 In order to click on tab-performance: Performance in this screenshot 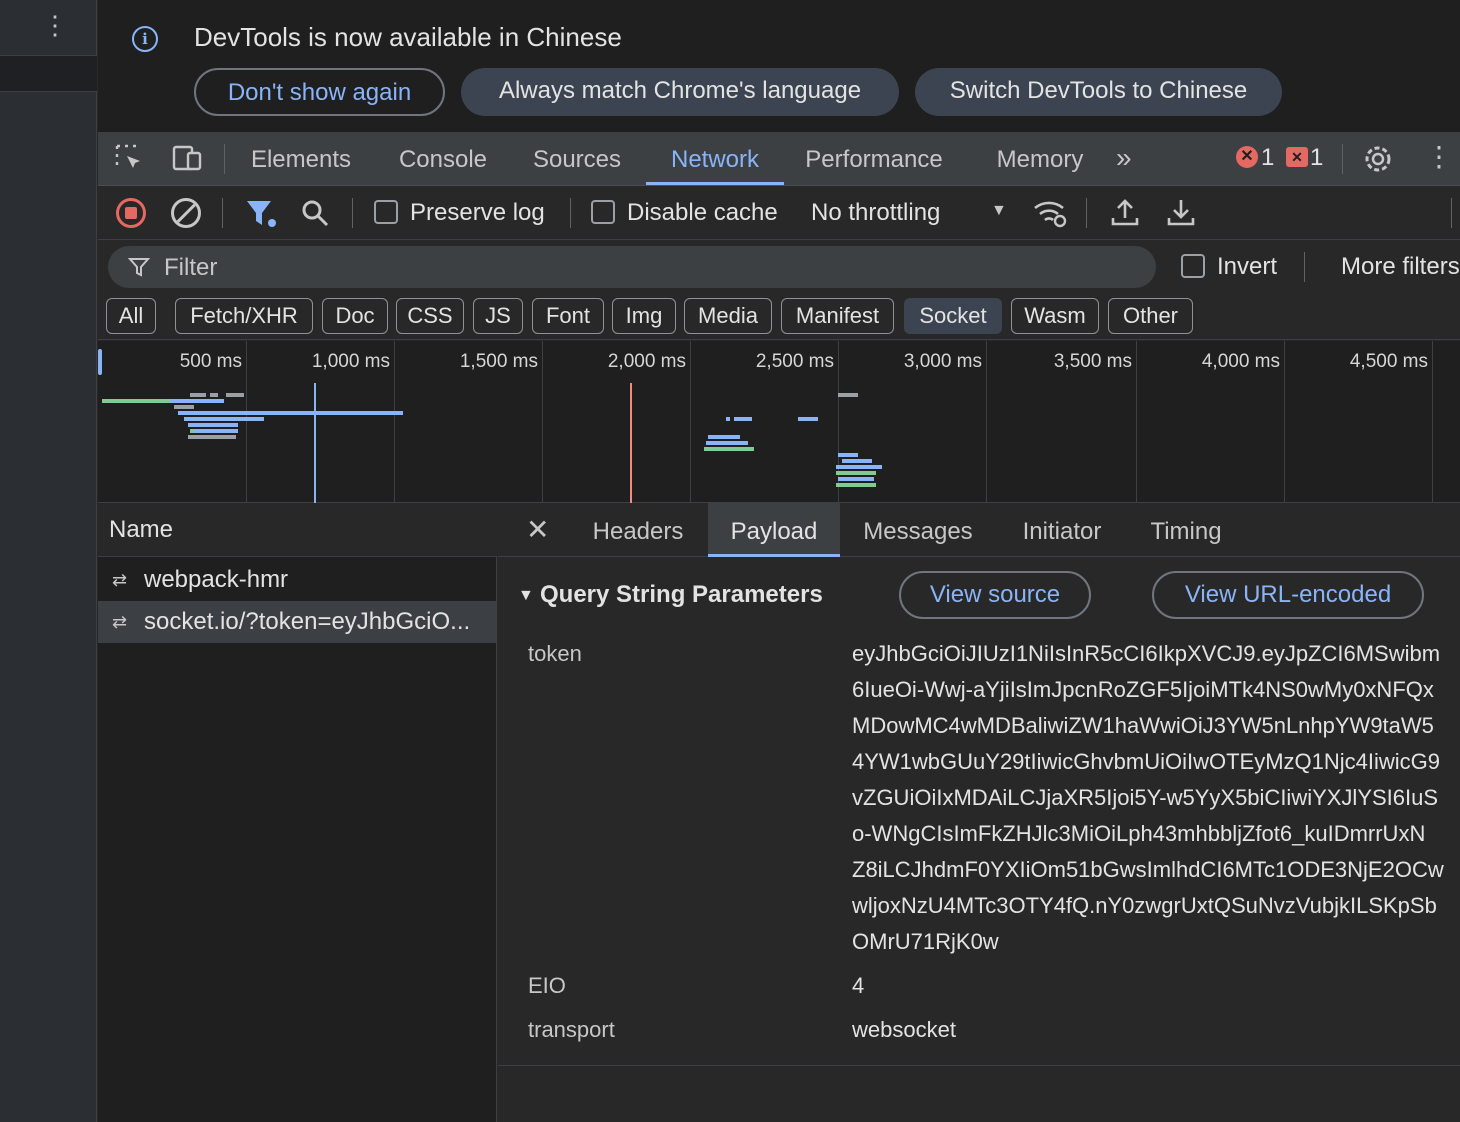, I will do `click(874, 158)`.